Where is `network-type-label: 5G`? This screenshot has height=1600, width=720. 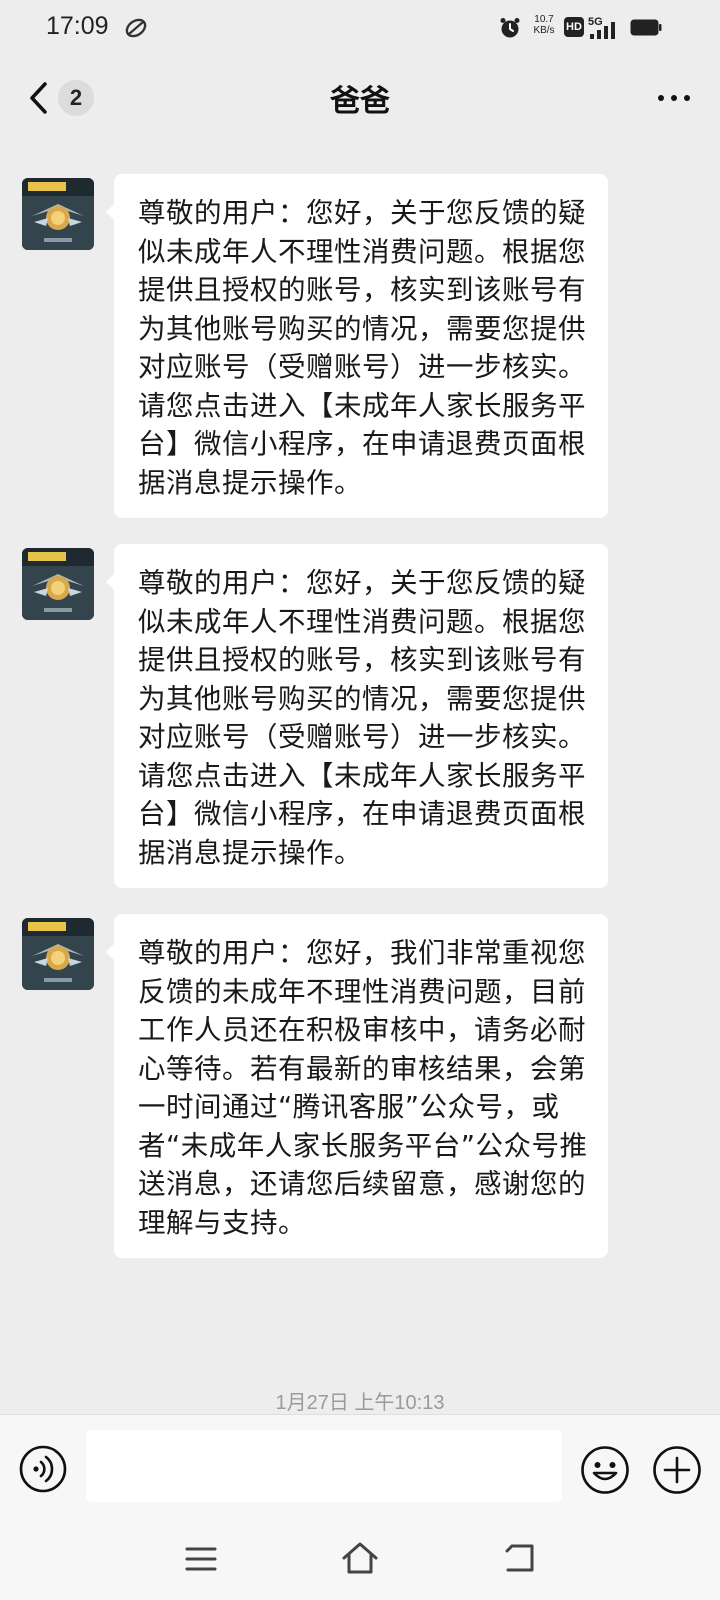
network-type-label: 5G is located at coordinates (595, 22).